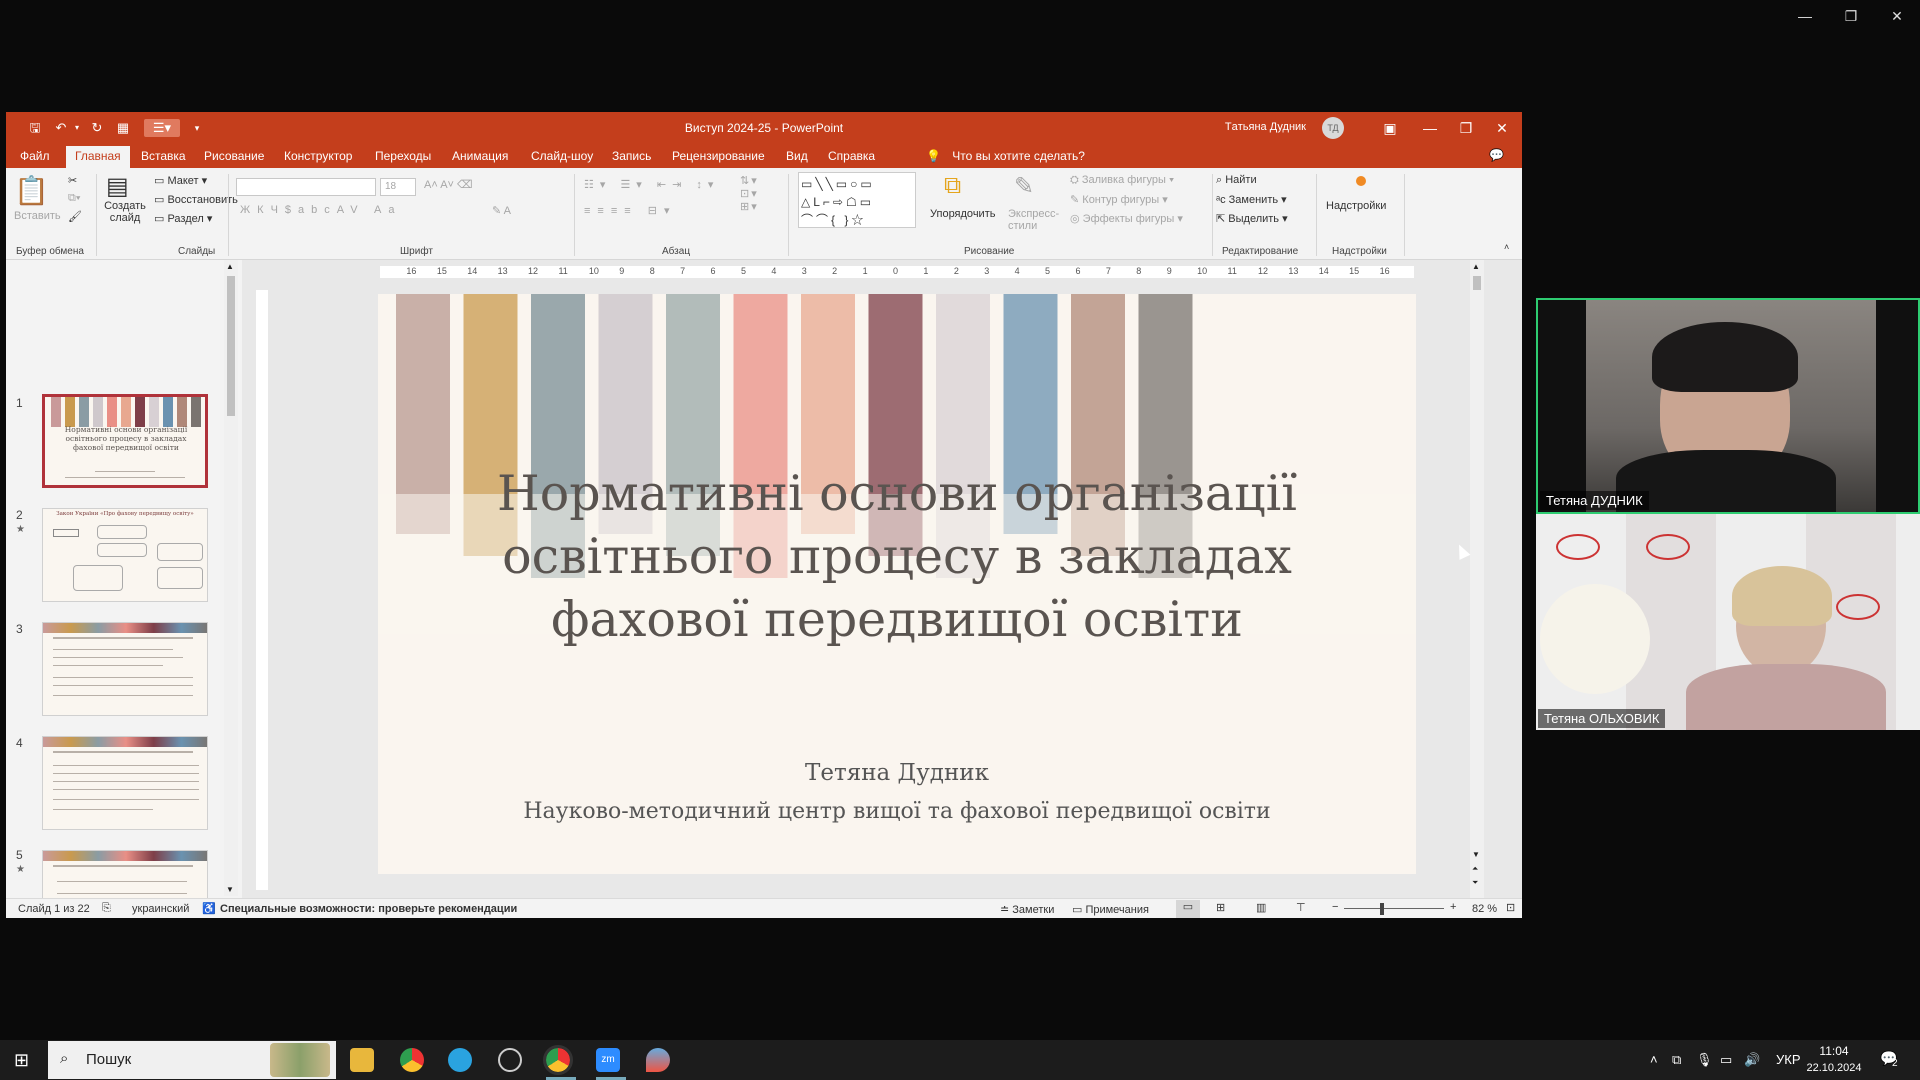 The width and height of the screenshot is (1920, 1080). I want to click on new-slide-button: Создать слайд, so click(125, 212).